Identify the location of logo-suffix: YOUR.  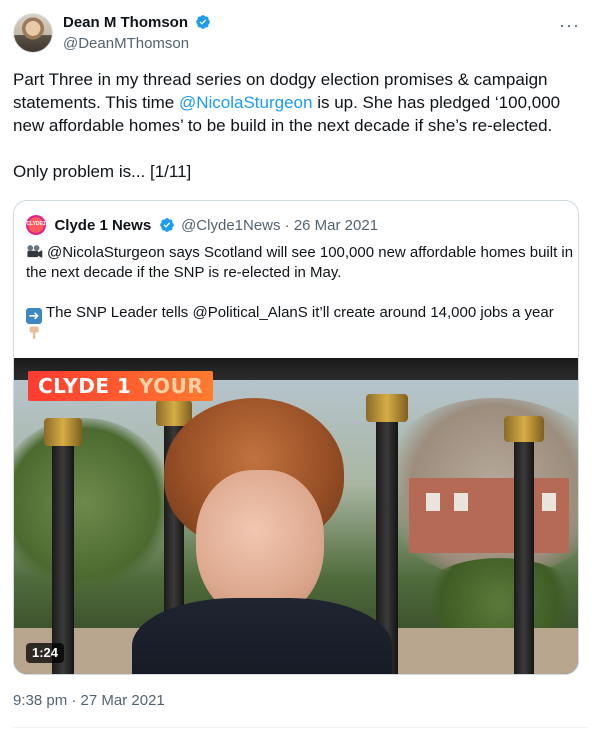
(171, 386).